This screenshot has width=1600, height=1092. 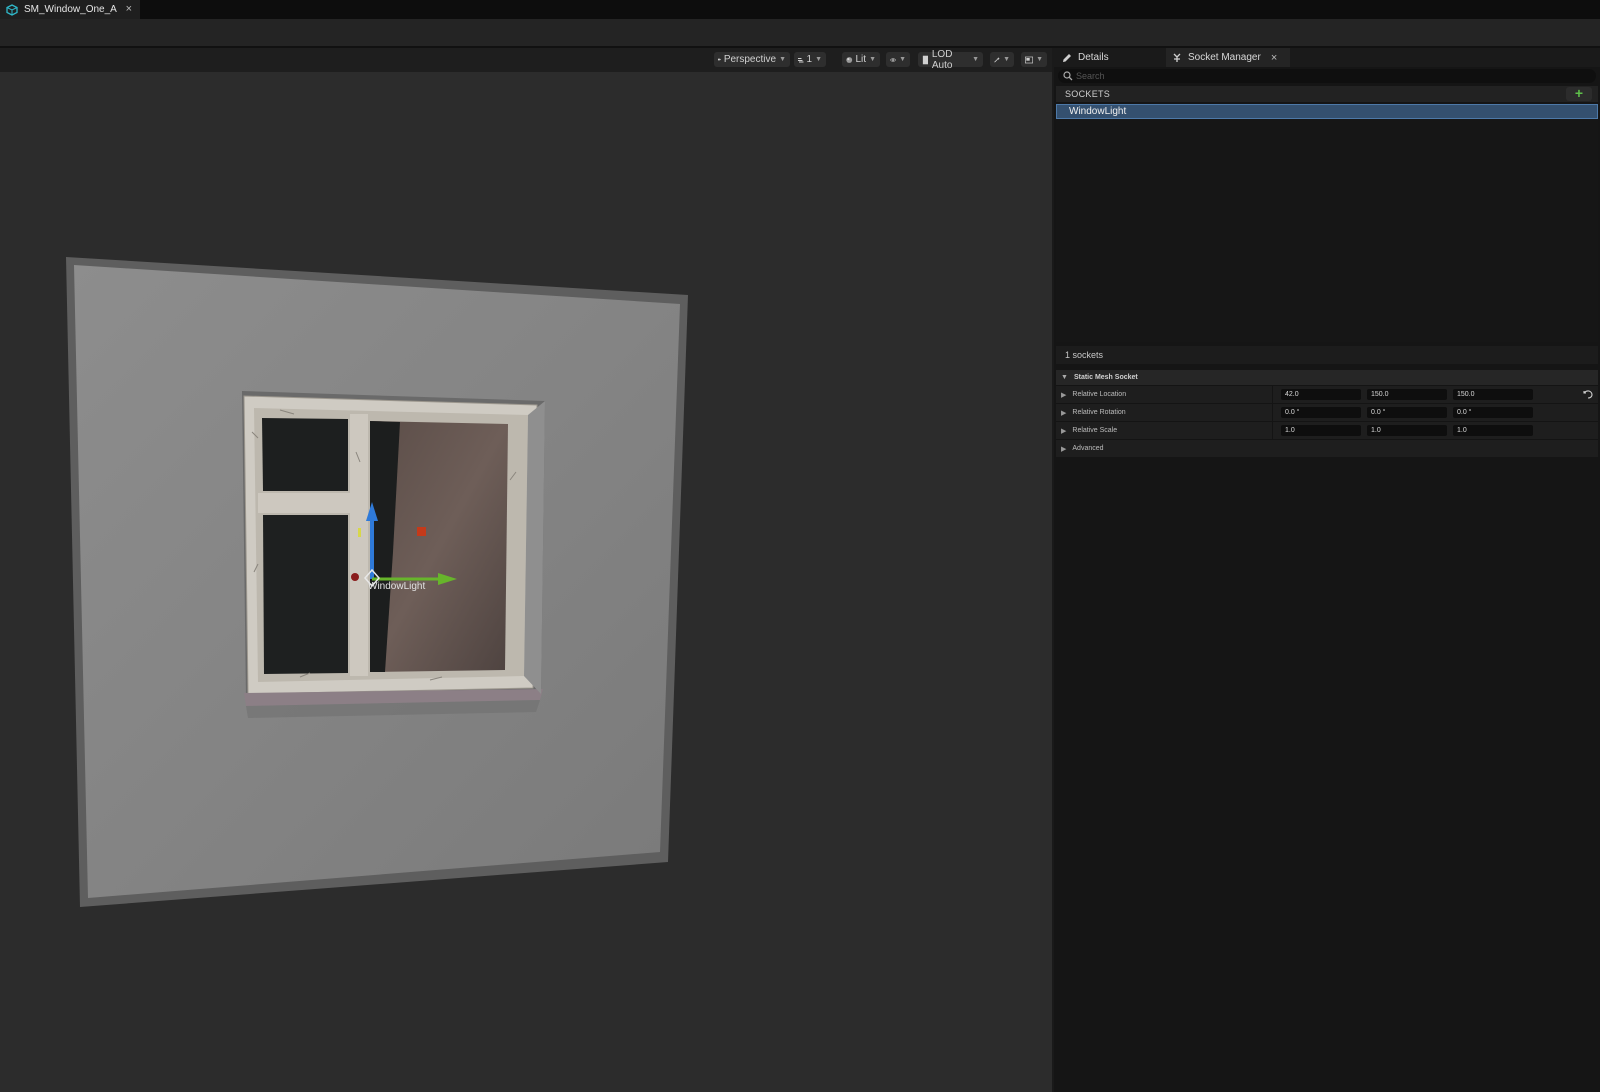 I want to click on window-transom, so click(x=304, y=503).